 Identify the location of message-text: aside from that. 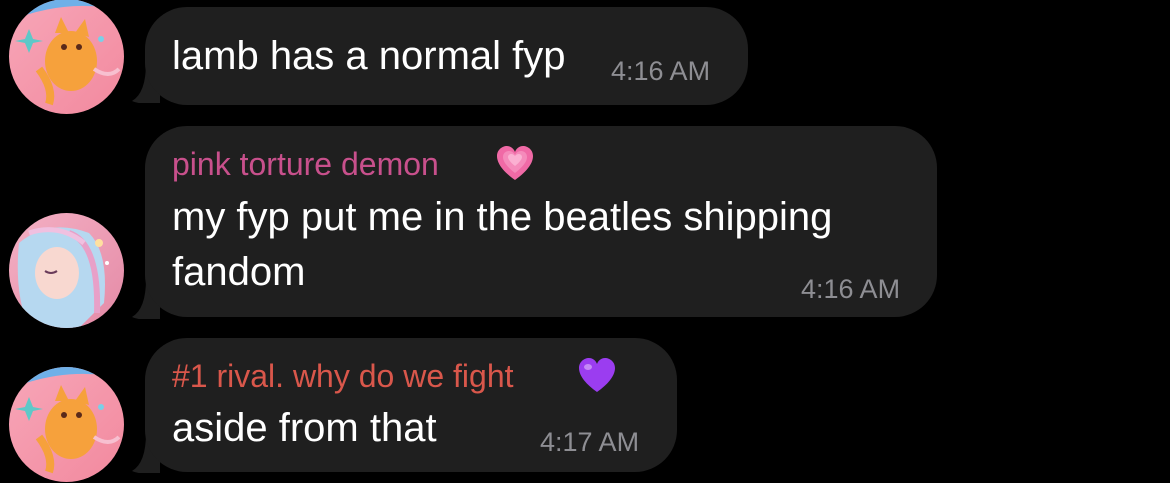
(304, 428).